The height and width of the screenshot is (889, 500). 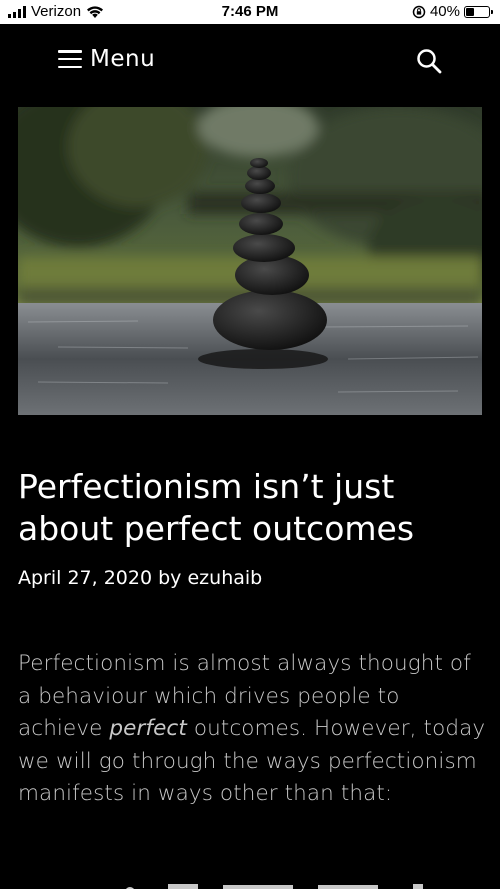 I want to click on menu-label: Menu, so click(x=123, y=59).